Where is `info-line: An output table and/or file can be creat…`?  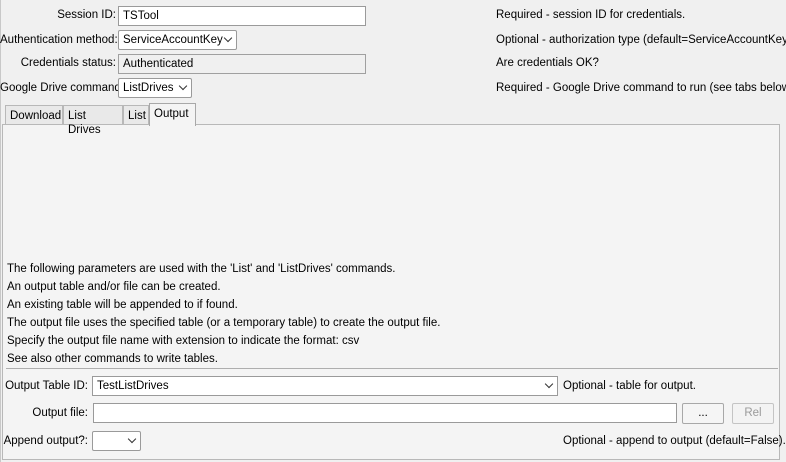
info-line: An output table and/or file can be creat… is located at coordinates (114, 287).